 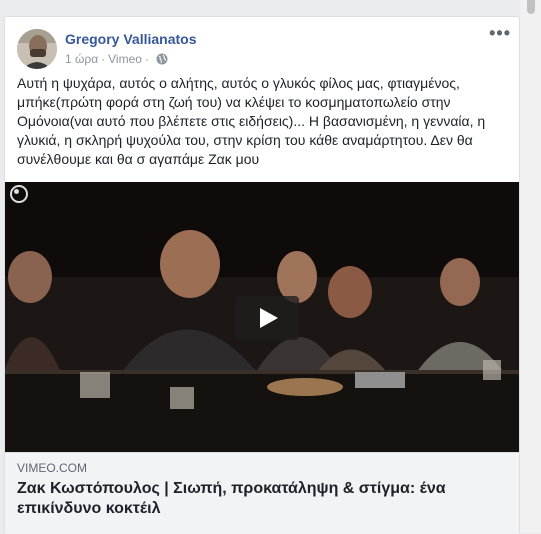 I want to click on post-time: 1 ώρα, so click(x=81, y=59).